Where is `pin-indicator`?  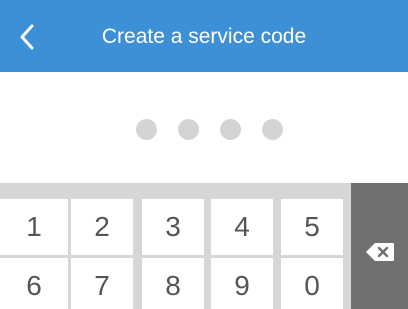
pin-indicator is located at coordinates (204, 130).